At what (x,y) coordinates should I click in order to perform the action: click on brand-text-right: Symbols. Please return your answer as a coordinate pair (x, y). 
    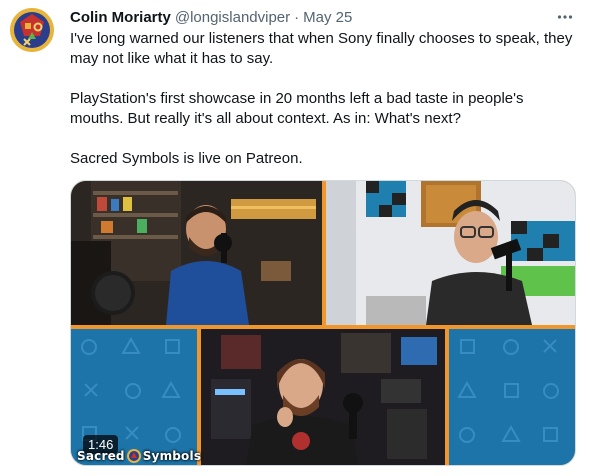
    Looking at the image, I should click on (172, 456).